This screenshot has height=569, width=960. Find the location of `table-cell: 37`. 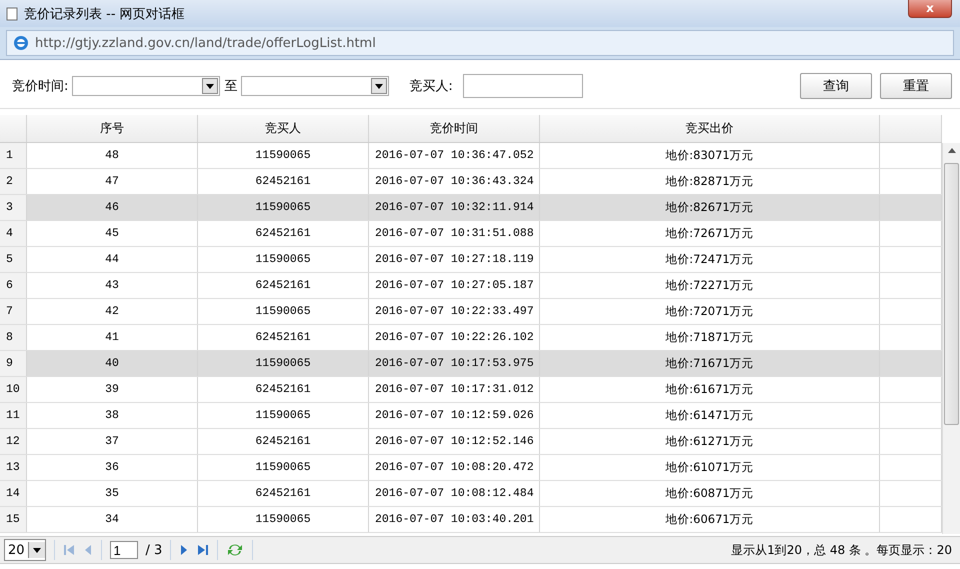

table-cell: 37 is located at coordinates (112, 441).